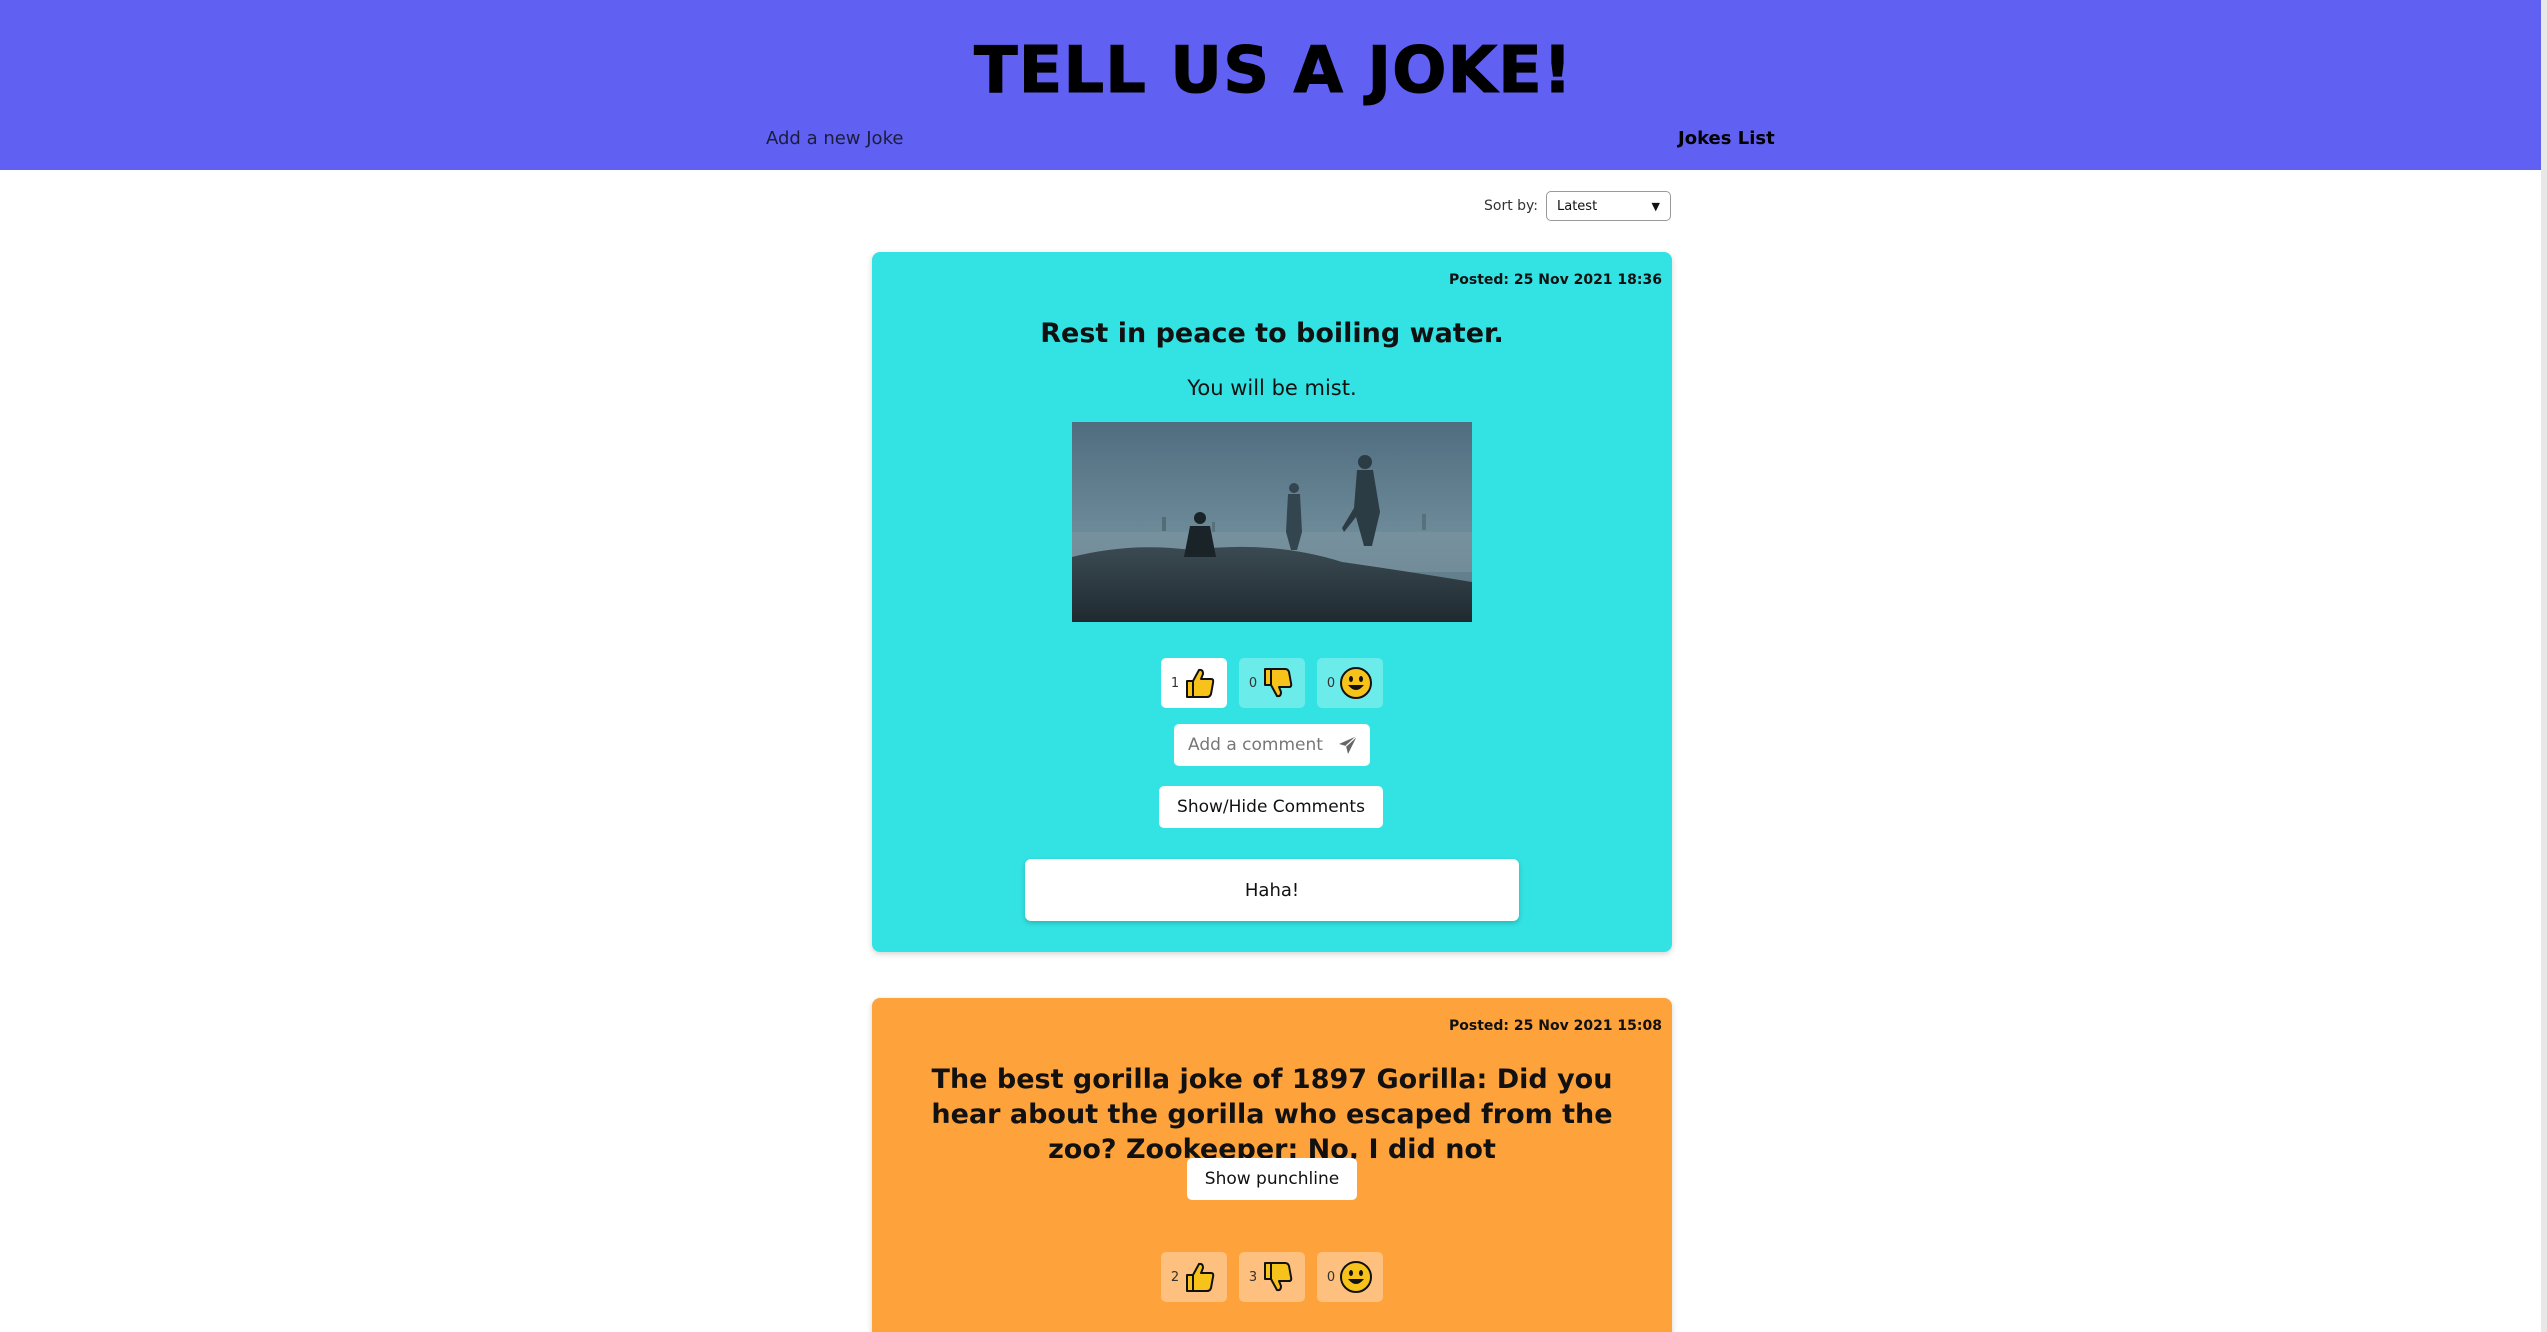 The image size is (2547, 1332). What do you see at coordinates (1555, 1026) in the screenshot?
I see `posted-date: Posted: 25 Nov 2021 15:08` at bounding box center [1555, 1026].